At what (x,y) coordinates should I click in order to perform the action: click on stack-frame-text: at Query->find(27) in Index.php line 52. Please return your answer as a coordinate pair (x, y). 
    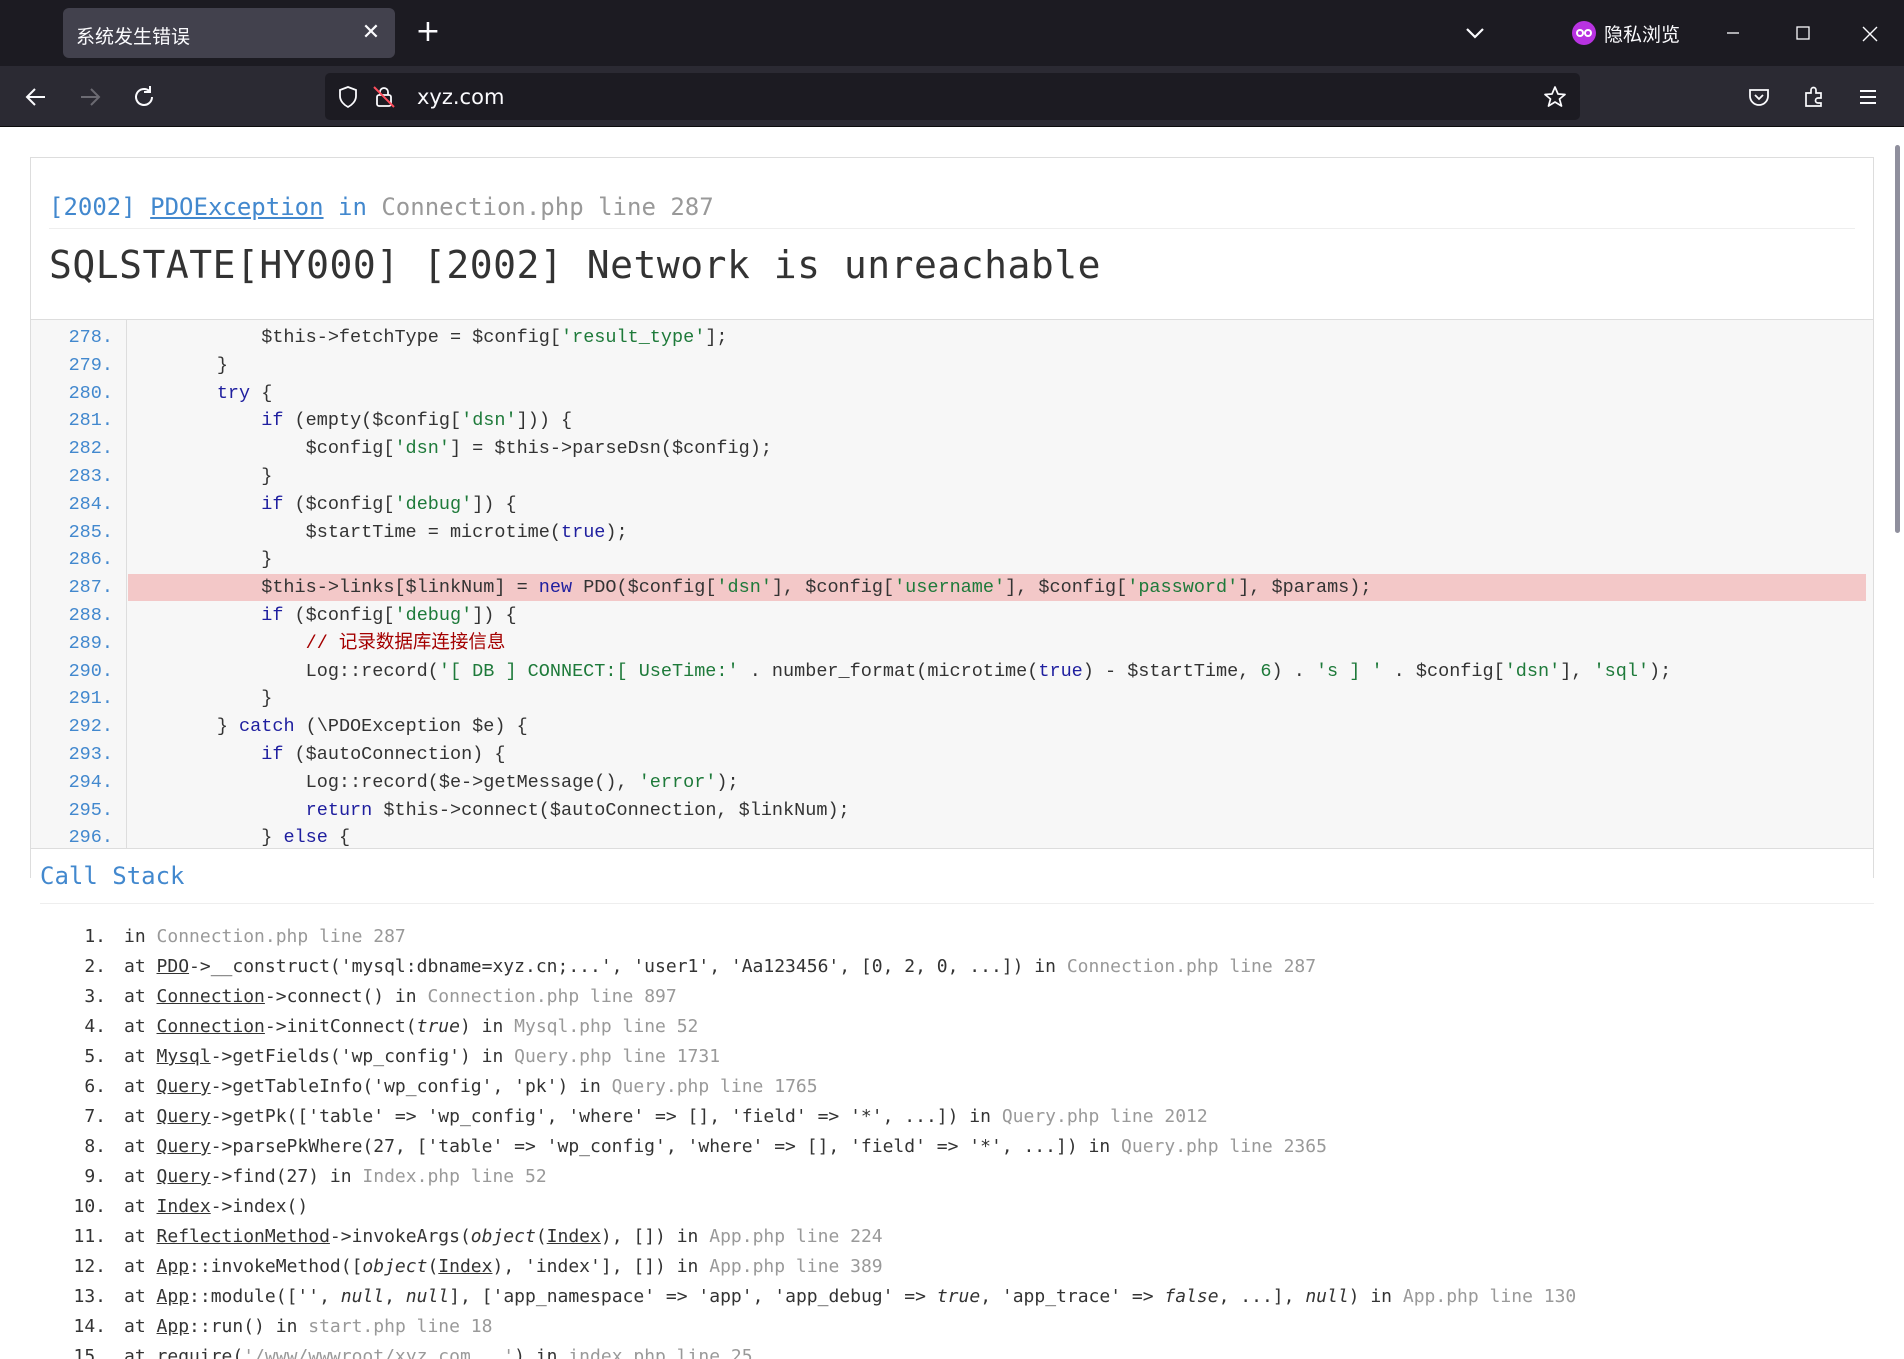
    Looking at the image, I should click on (335, 1176).